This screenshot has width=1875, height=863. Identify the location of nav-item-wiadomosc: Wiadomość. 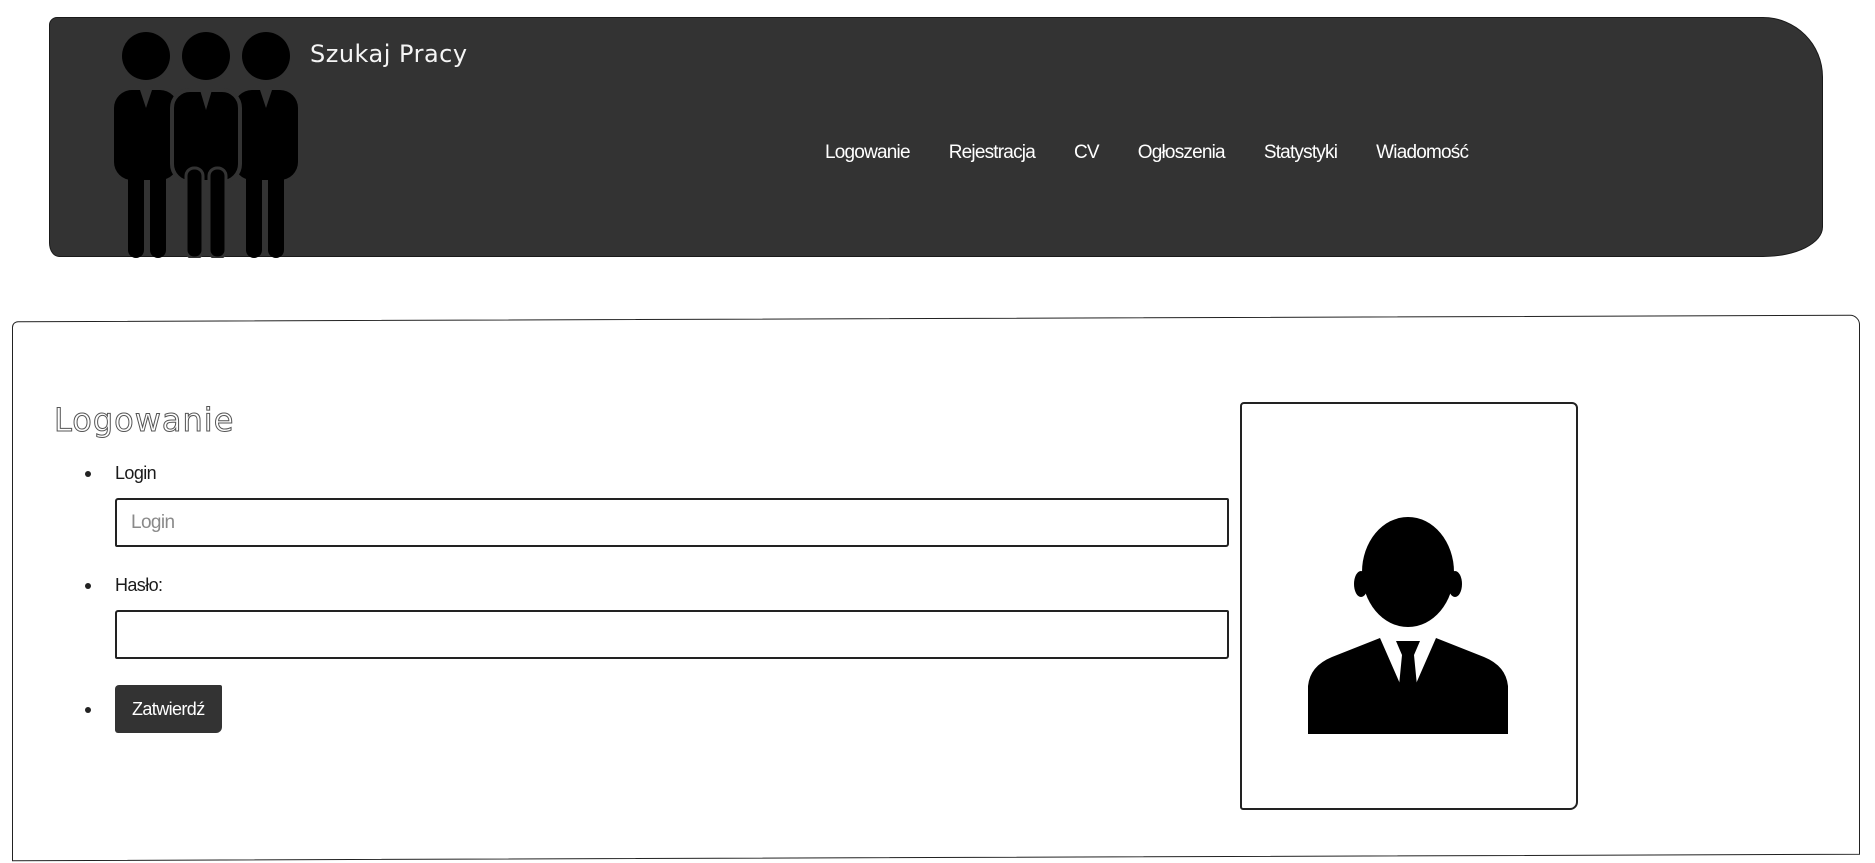
(1422, 153).